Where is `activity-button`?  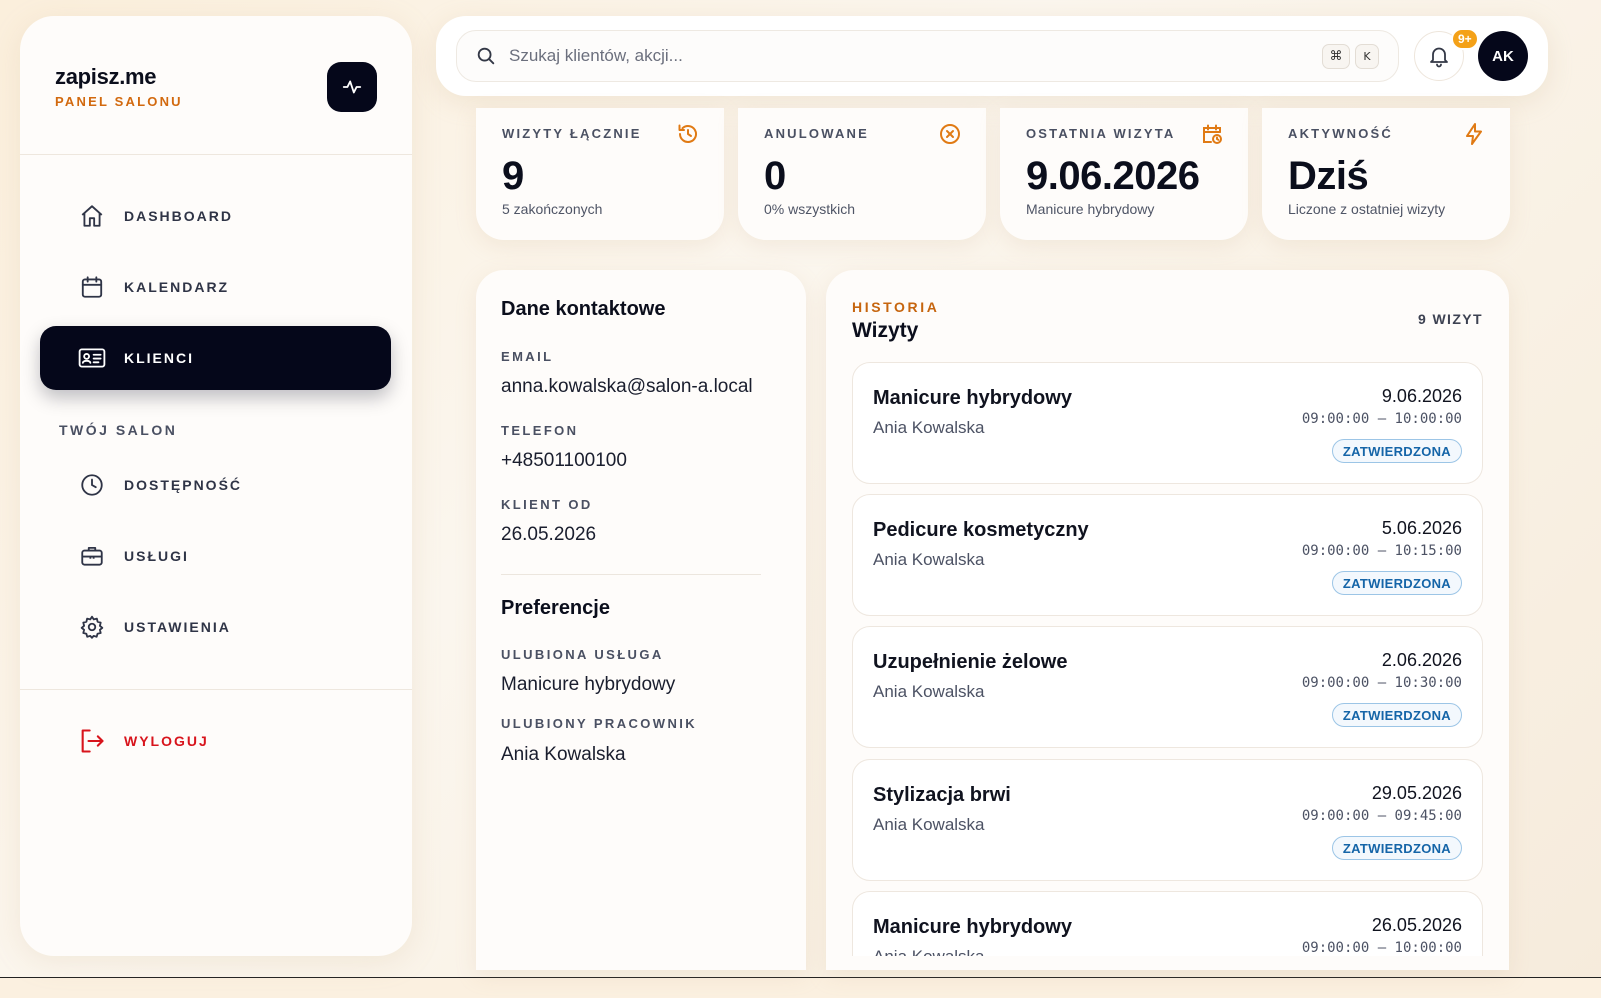 activity-button is located at coordinates (352, 87).